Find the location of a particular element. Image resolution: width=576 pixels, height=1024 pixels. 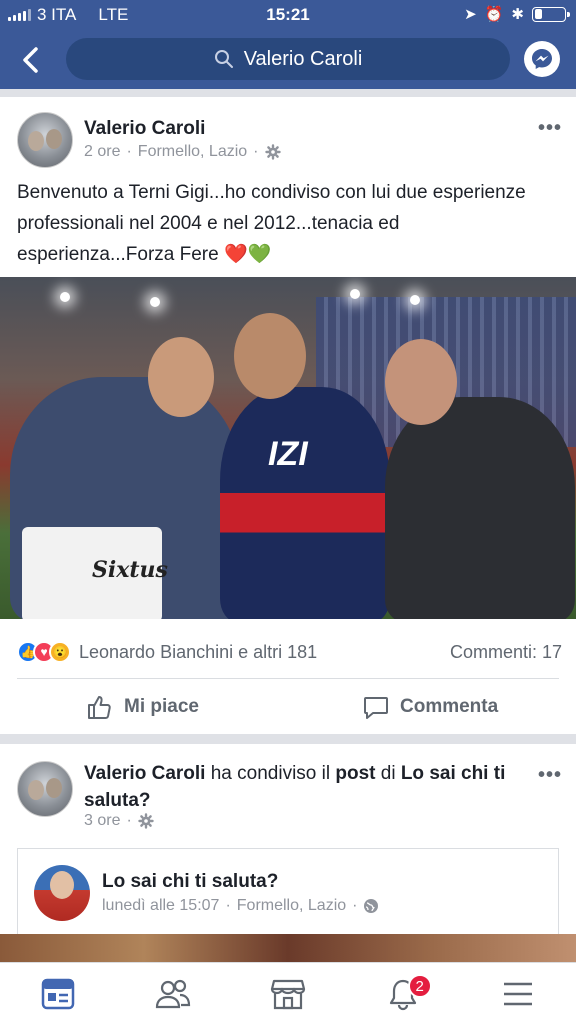

friends-icon is located at coordinates (172, 993).